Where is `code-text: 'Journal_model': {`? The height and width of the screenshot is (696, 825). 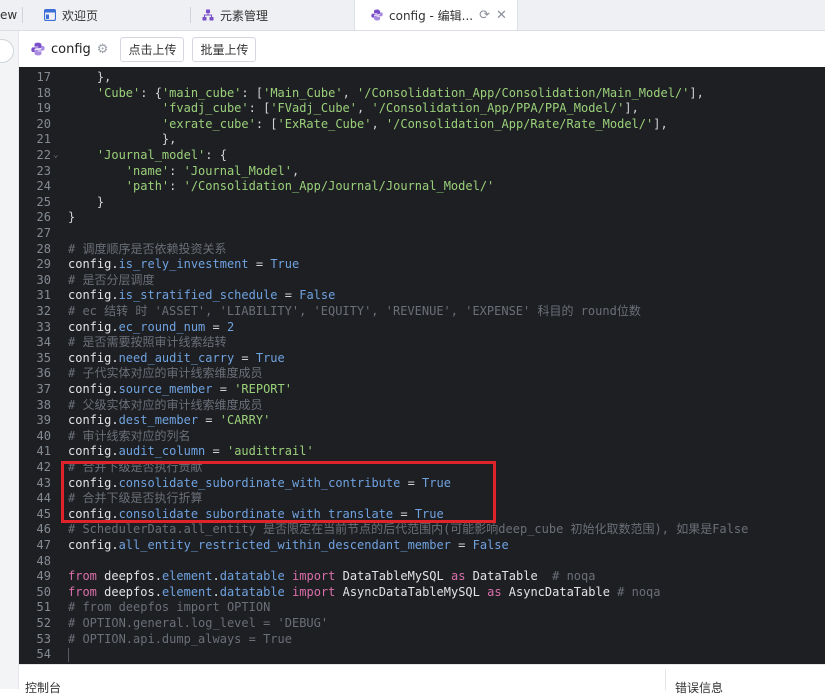
code-text: 'Journal_model': { is located at coordinates (147, 156).